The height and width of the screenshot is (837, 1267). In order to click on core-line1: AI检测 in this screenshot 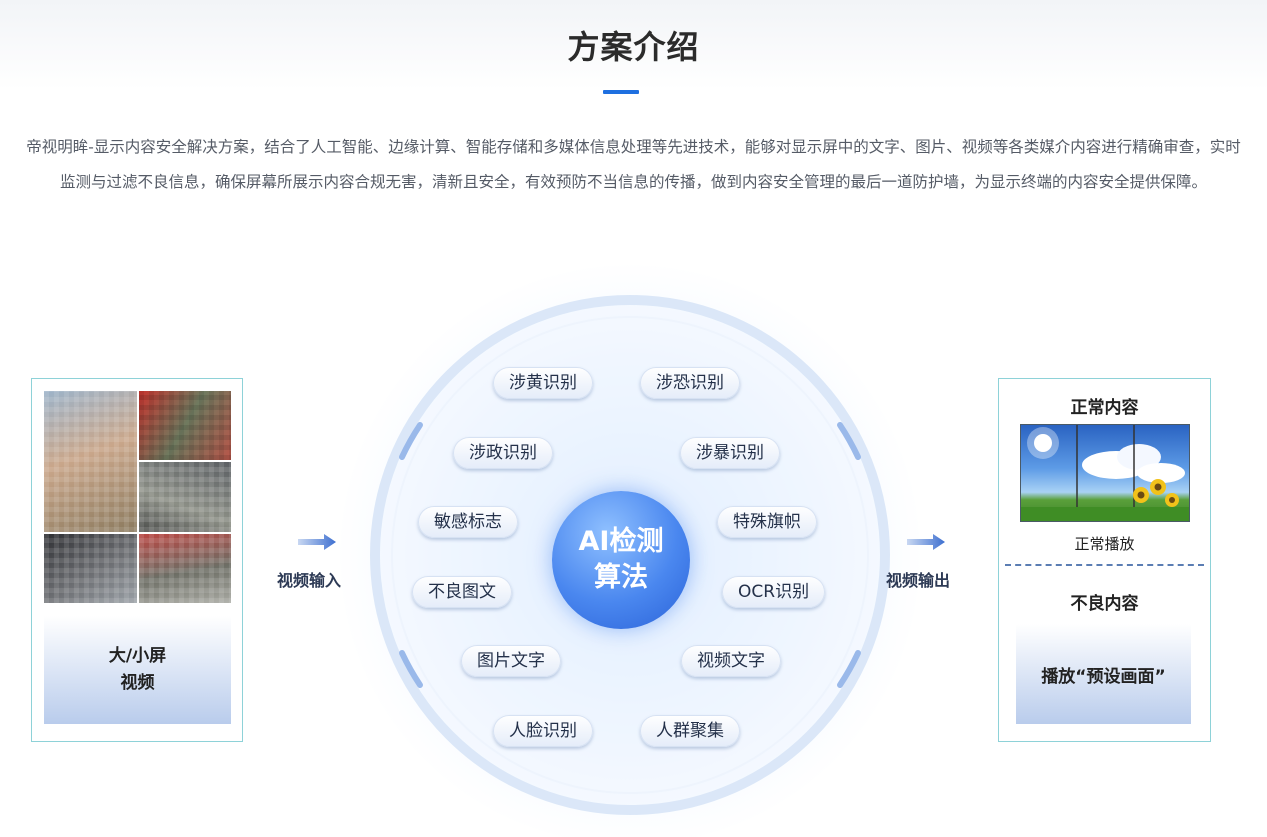, I will do `click(621, 541)`.